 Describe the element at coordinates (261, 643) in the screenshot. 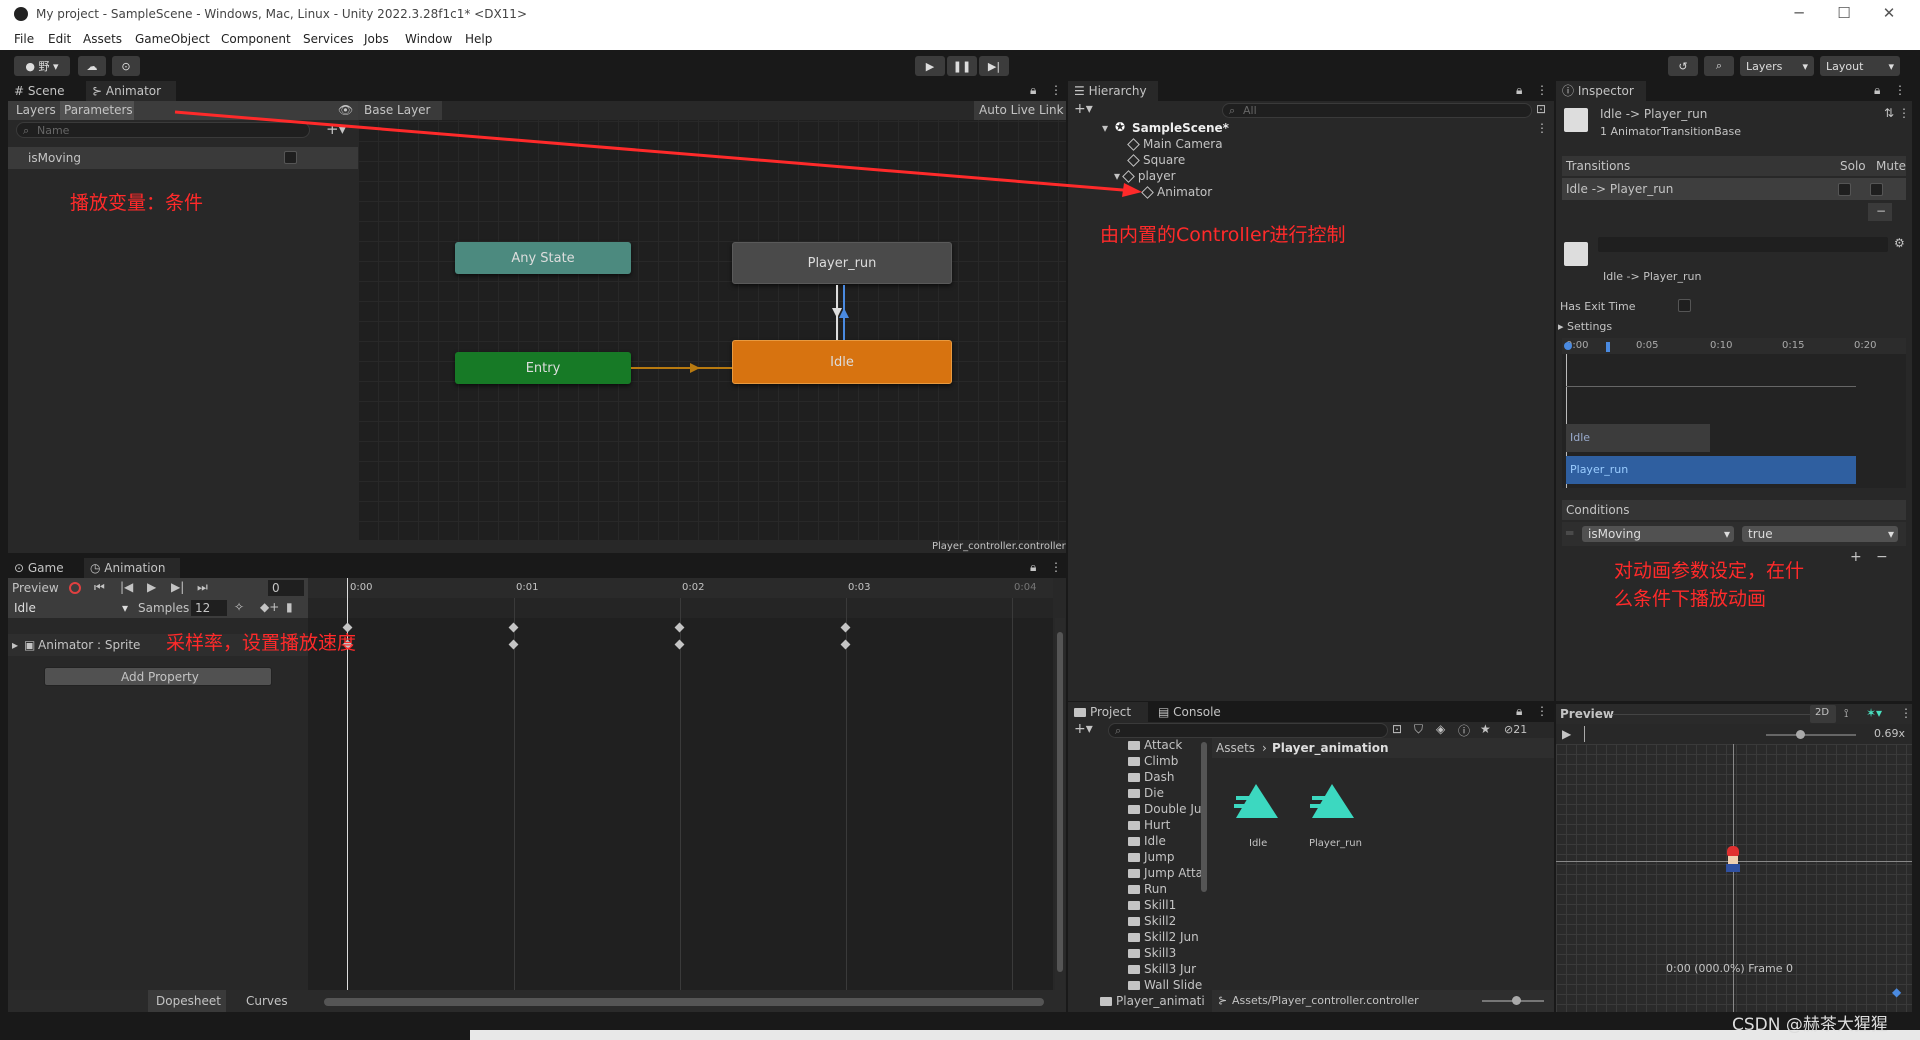

I see `annotation-sample-rate: 采样率，设置播放速度` at that location.